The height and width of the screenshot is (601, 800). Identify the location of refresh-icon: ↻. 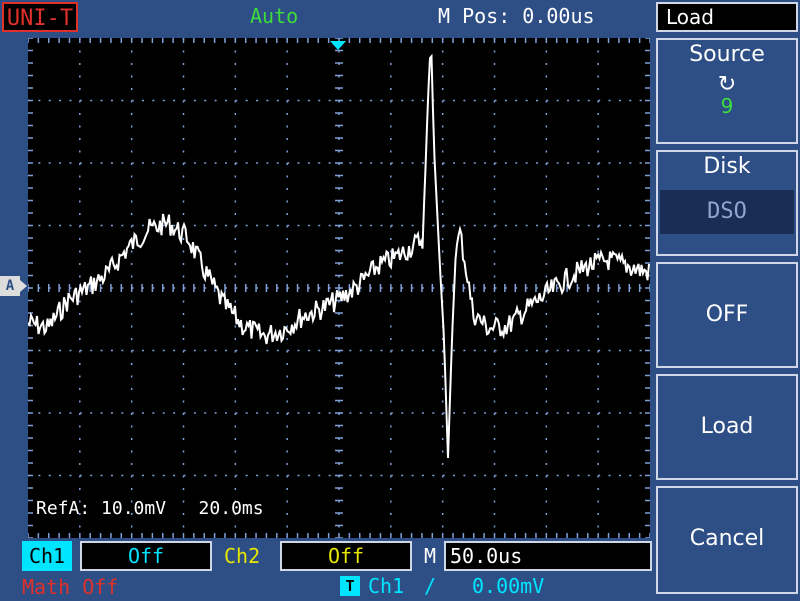
(727, 84).